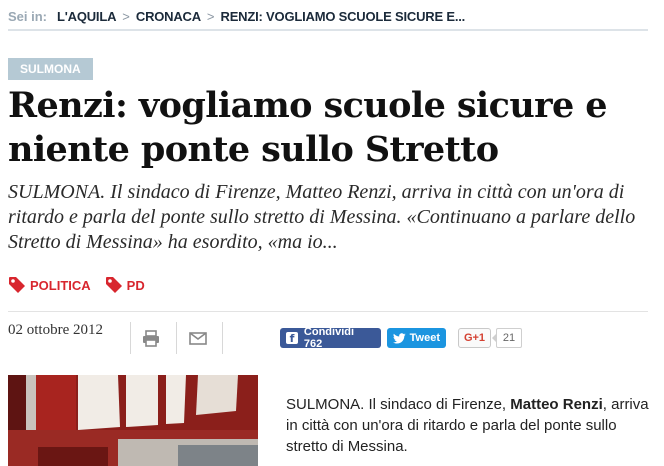  Describe the element at coordinates (168, 16) in the screenshot. I see `breadcrumb-item-cronaca: CRONACA` at that location.